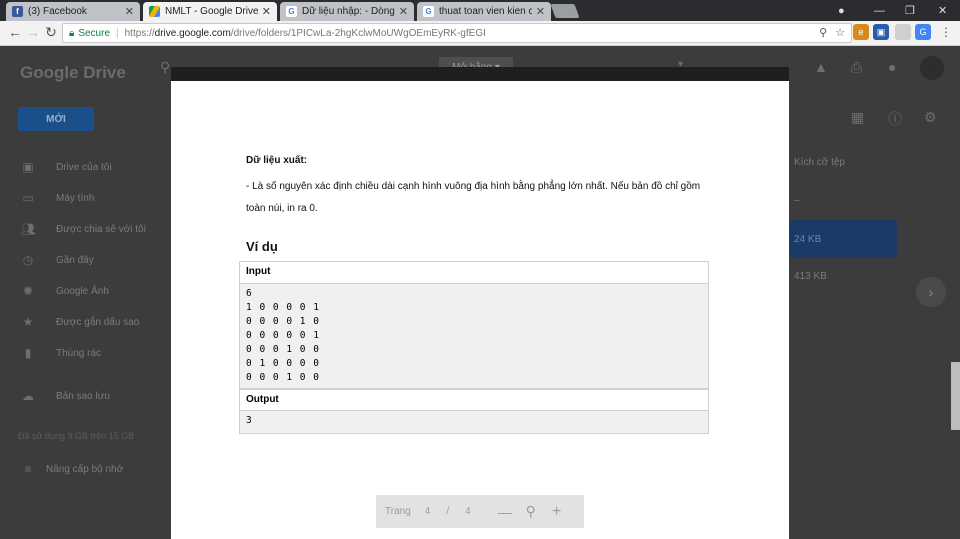 This screenshot has height=539, width=960. Describe the element at coordinates (139, 33) in the screenshot. I see `url-scheme: https://` at that location.